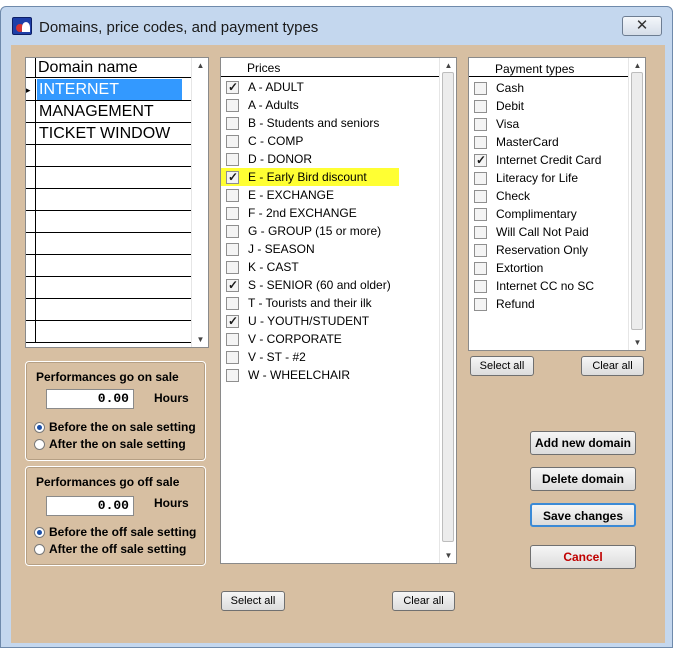 This screenshot has height=648, width=675. What do you see at coordinates (637, 201) in the screenshot?
I see `payment-scroll-thumb` at bounding box center [637, 201].